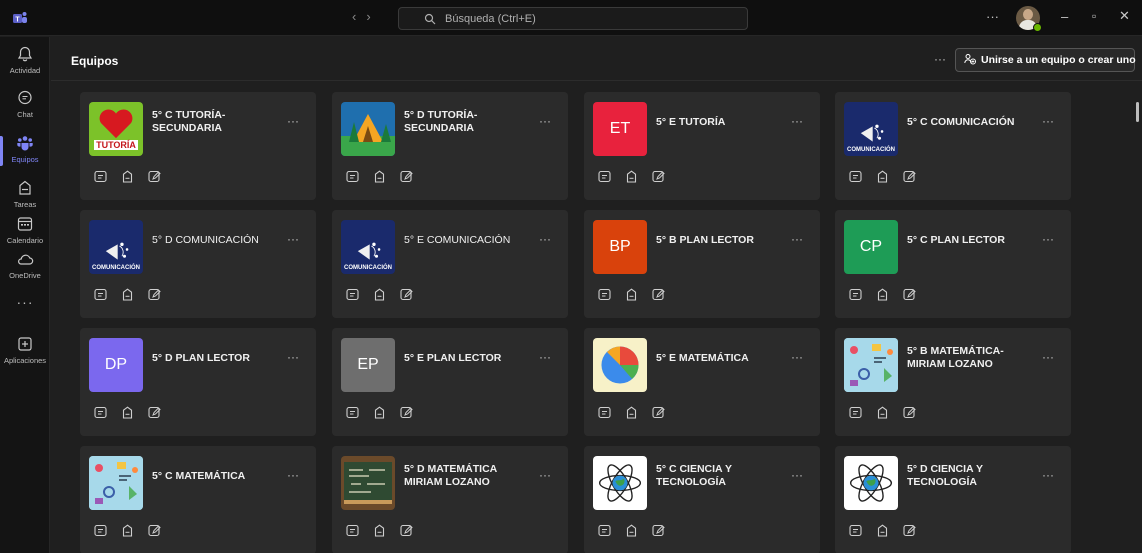 The image size is (1142, 553). Describe the element at coordinates (450, 499) in the screenshot. I see `team-card: 5° D MATEMÁTICA MIRIAM LOZANO ···` at that location.